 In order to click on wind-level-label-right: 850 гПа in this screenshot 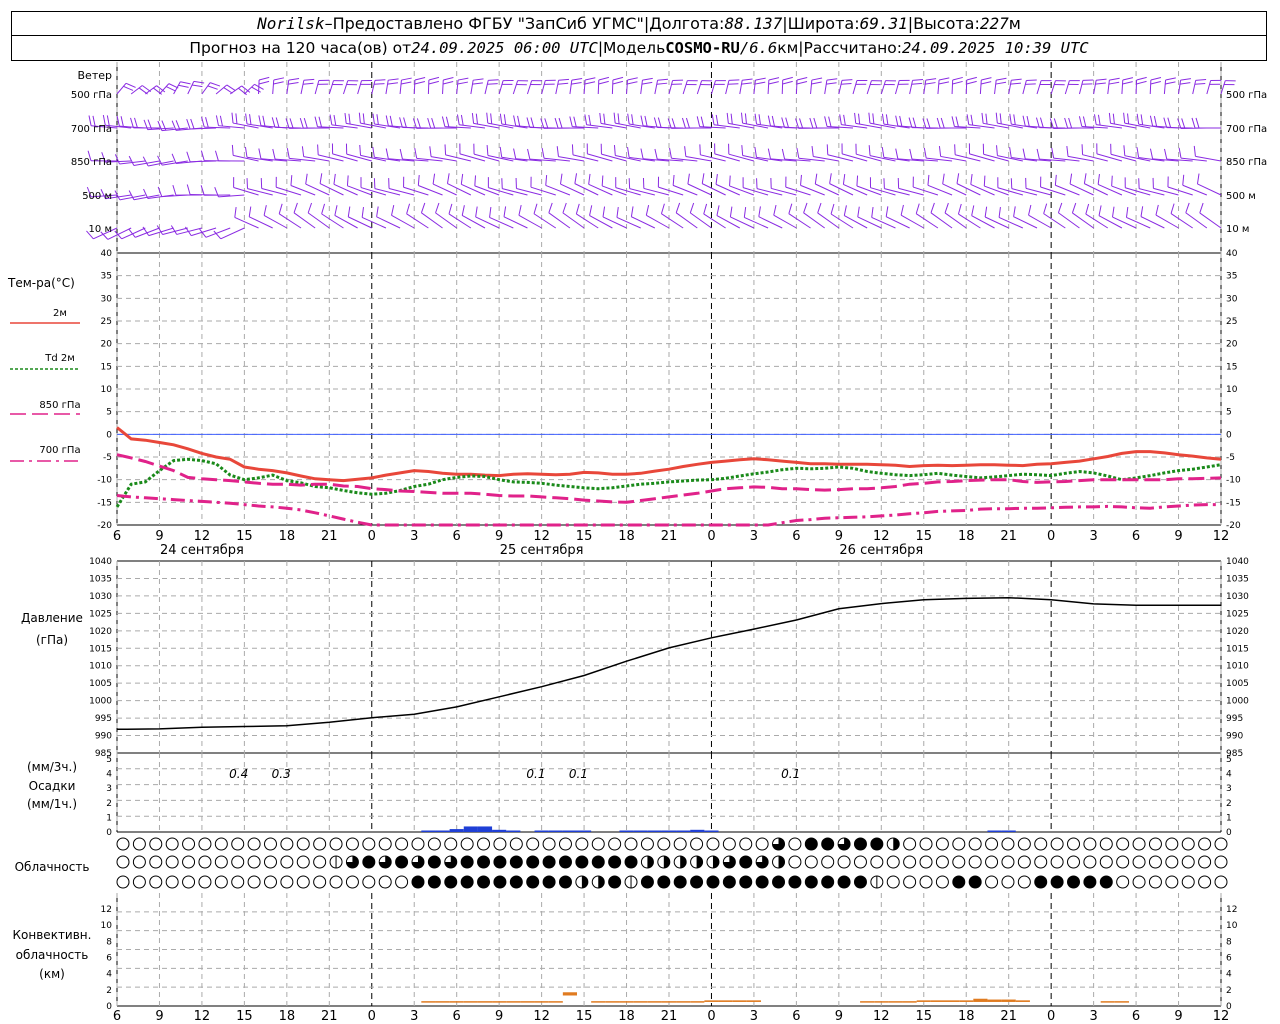, I will do `click(1246, 162)`.